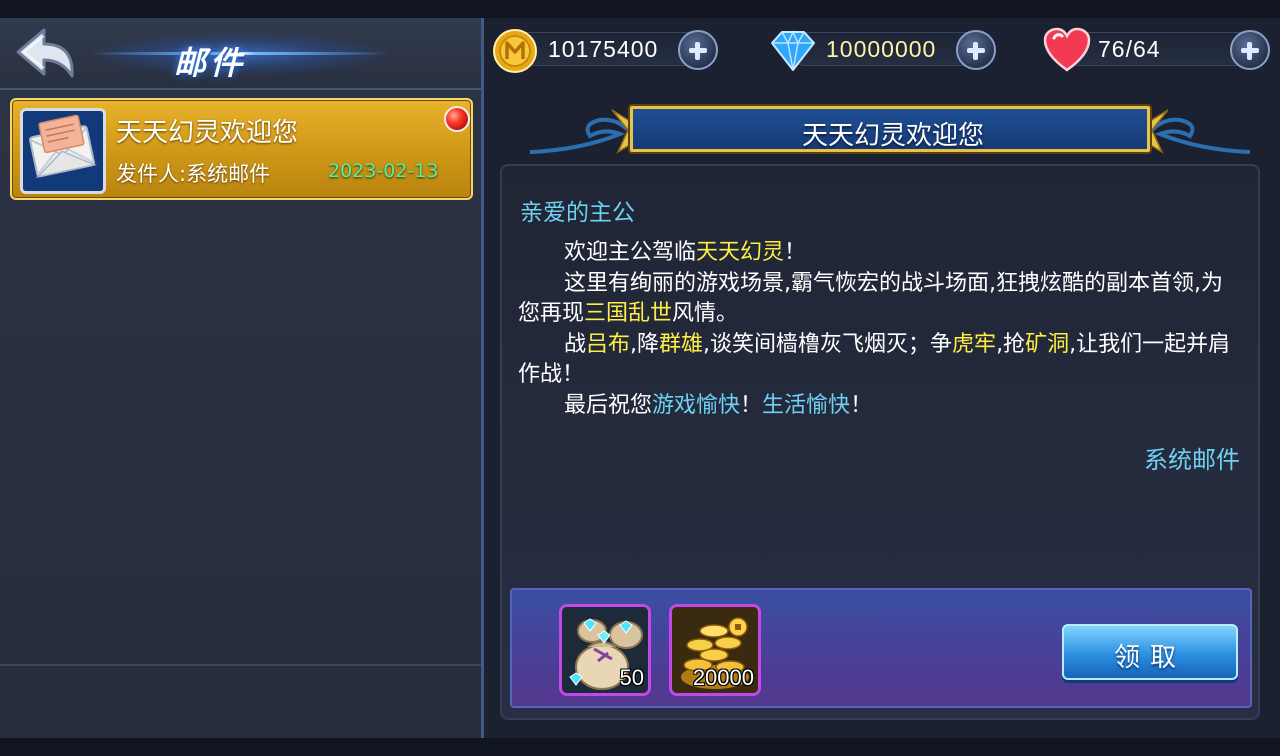 The width and height of the screenshot is (1280, 756). Describe the element at coordinates (1149, 658) in the screenshot. I see `claim-button-label: 领取` at that location.